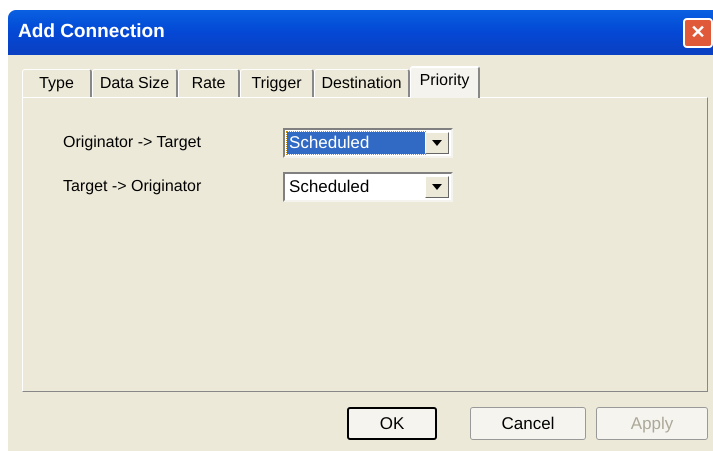 The height and width of the screenshot is (451, 713). What do you see at coordinates (445, 82) in the screenshot?
I see `tab: Priority` at bounding box center [445, 82].